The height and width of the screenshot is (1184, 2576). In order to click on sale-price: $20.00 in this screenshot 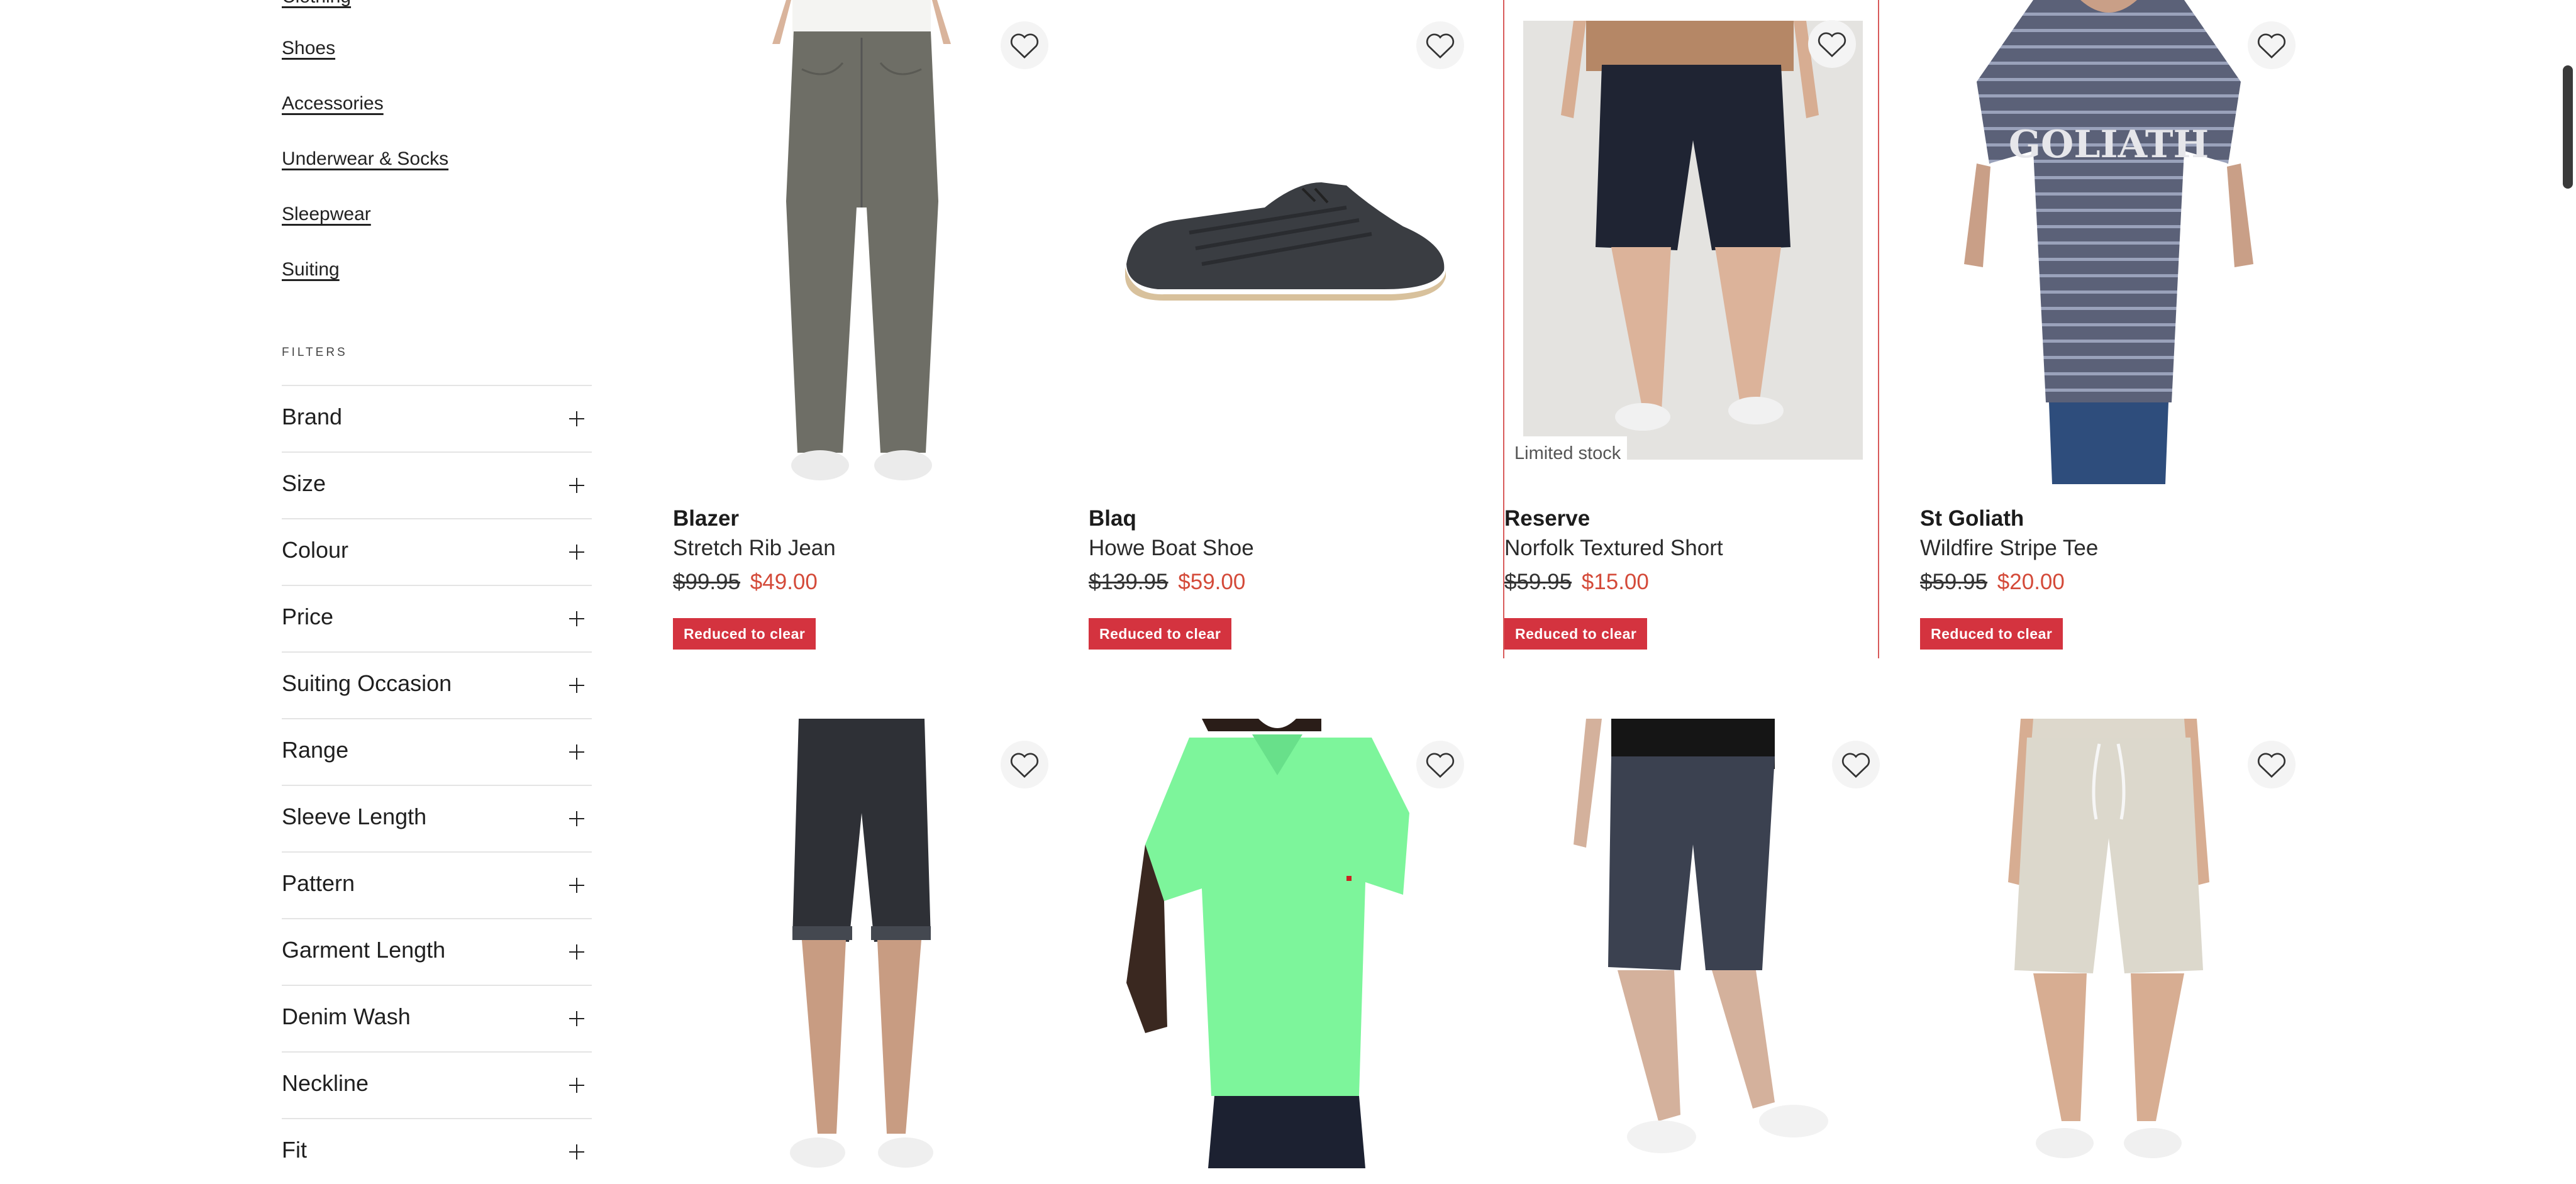, I will do `click(2031, 582)`.